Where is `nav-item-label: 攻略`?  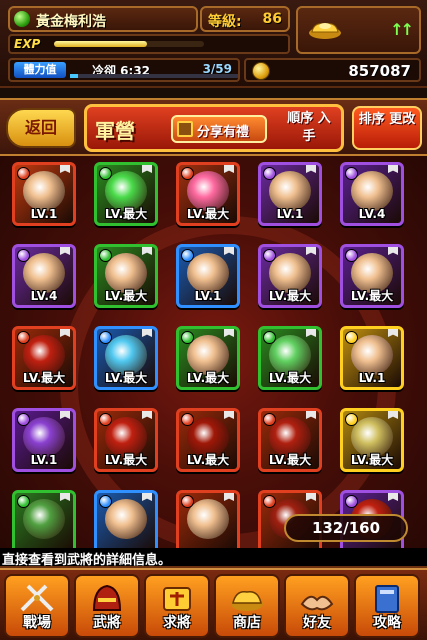 nav-item-label: 攻略 is located at coordinates (387, 623).